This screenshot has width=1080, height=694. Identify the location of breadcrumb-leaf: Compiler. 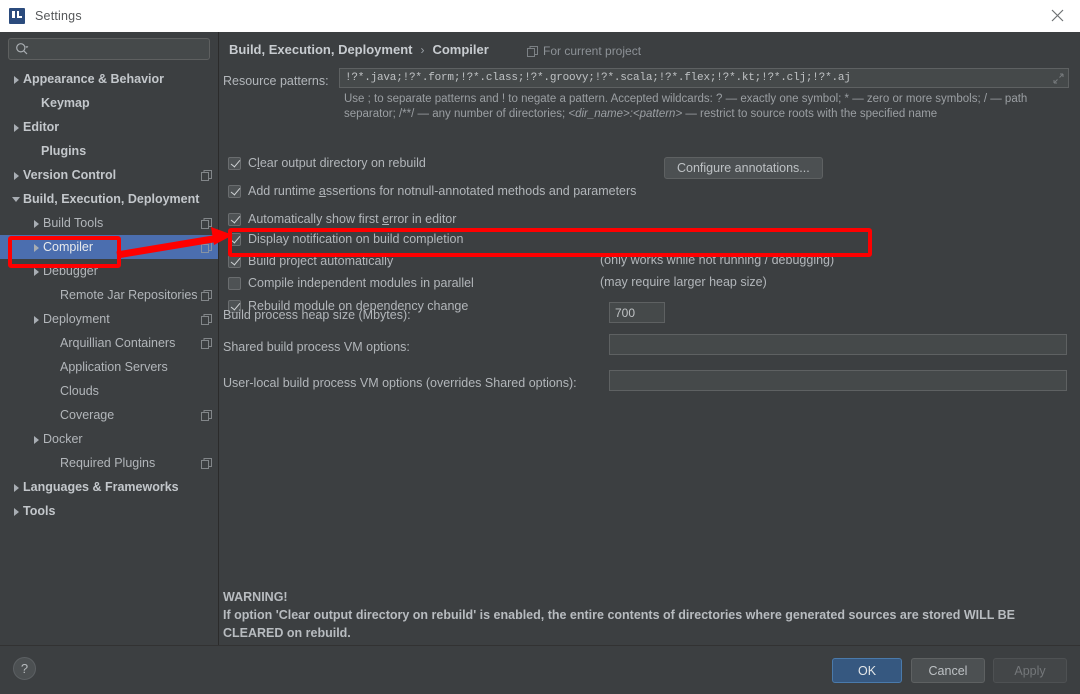
(460, 49).